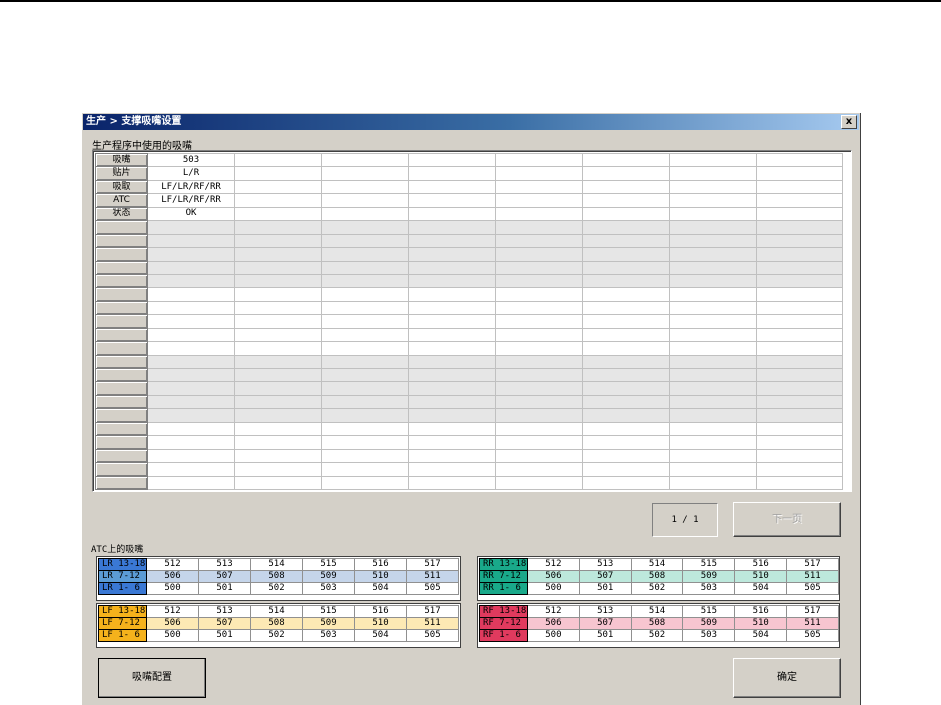 Image resolution: width=941 pixels, height=705 pixels. I want to click on confirm-button: 确定, so click(787, 678).